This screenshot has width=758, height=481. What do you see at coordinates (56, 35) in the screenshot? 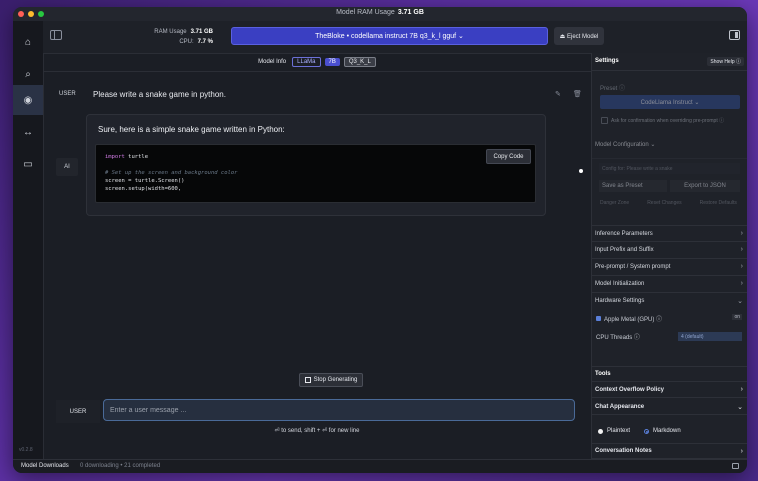
I see `sidebar-toggle-icon` at bounding box center [56, 35].